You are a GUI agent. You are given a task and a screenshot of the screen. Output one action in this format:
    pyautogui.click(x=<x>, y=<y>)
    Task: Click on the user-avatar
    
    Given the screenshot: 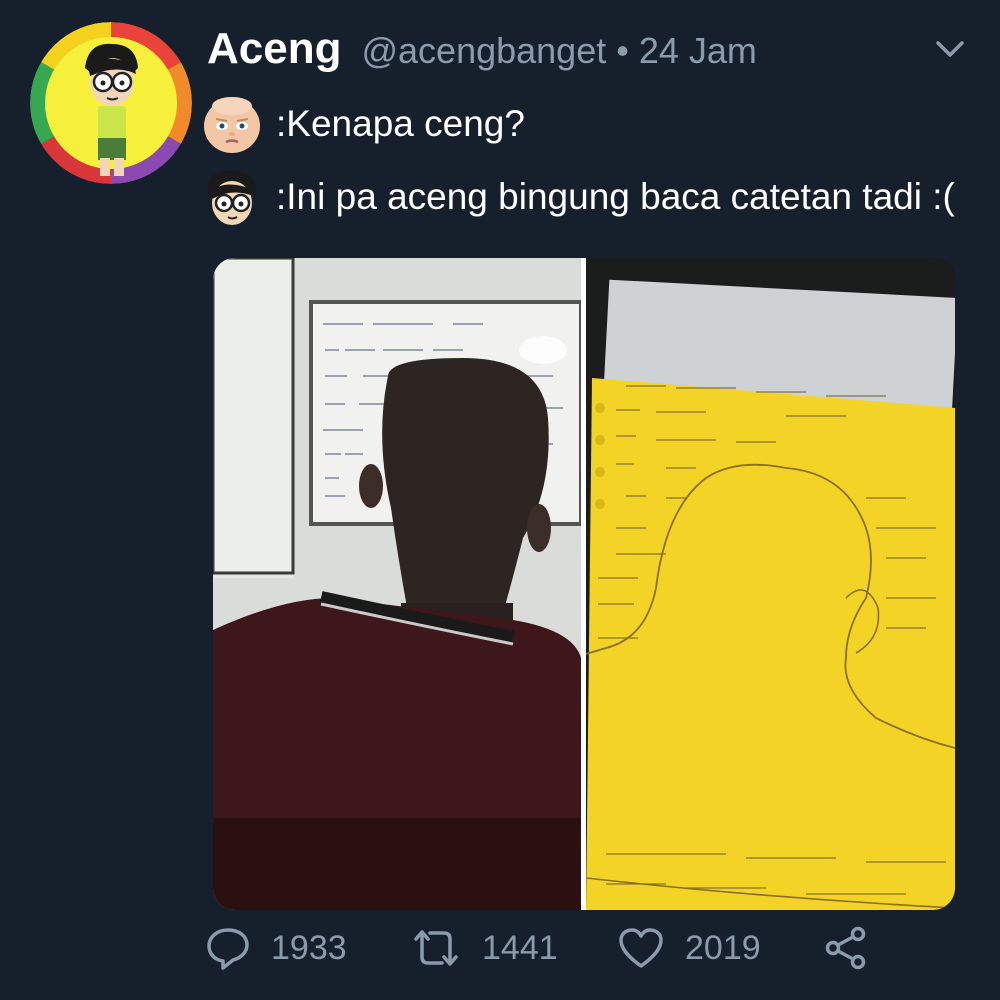 What is the action you would take?
    pyautogui.click(x=111, y=103)
    